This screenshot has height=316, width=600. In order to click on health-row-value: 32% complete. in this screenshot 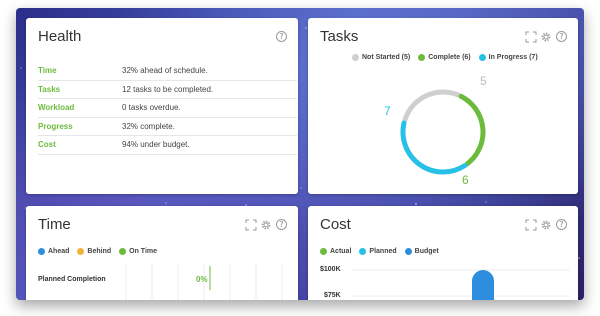, I will do `click(148, 126)`.